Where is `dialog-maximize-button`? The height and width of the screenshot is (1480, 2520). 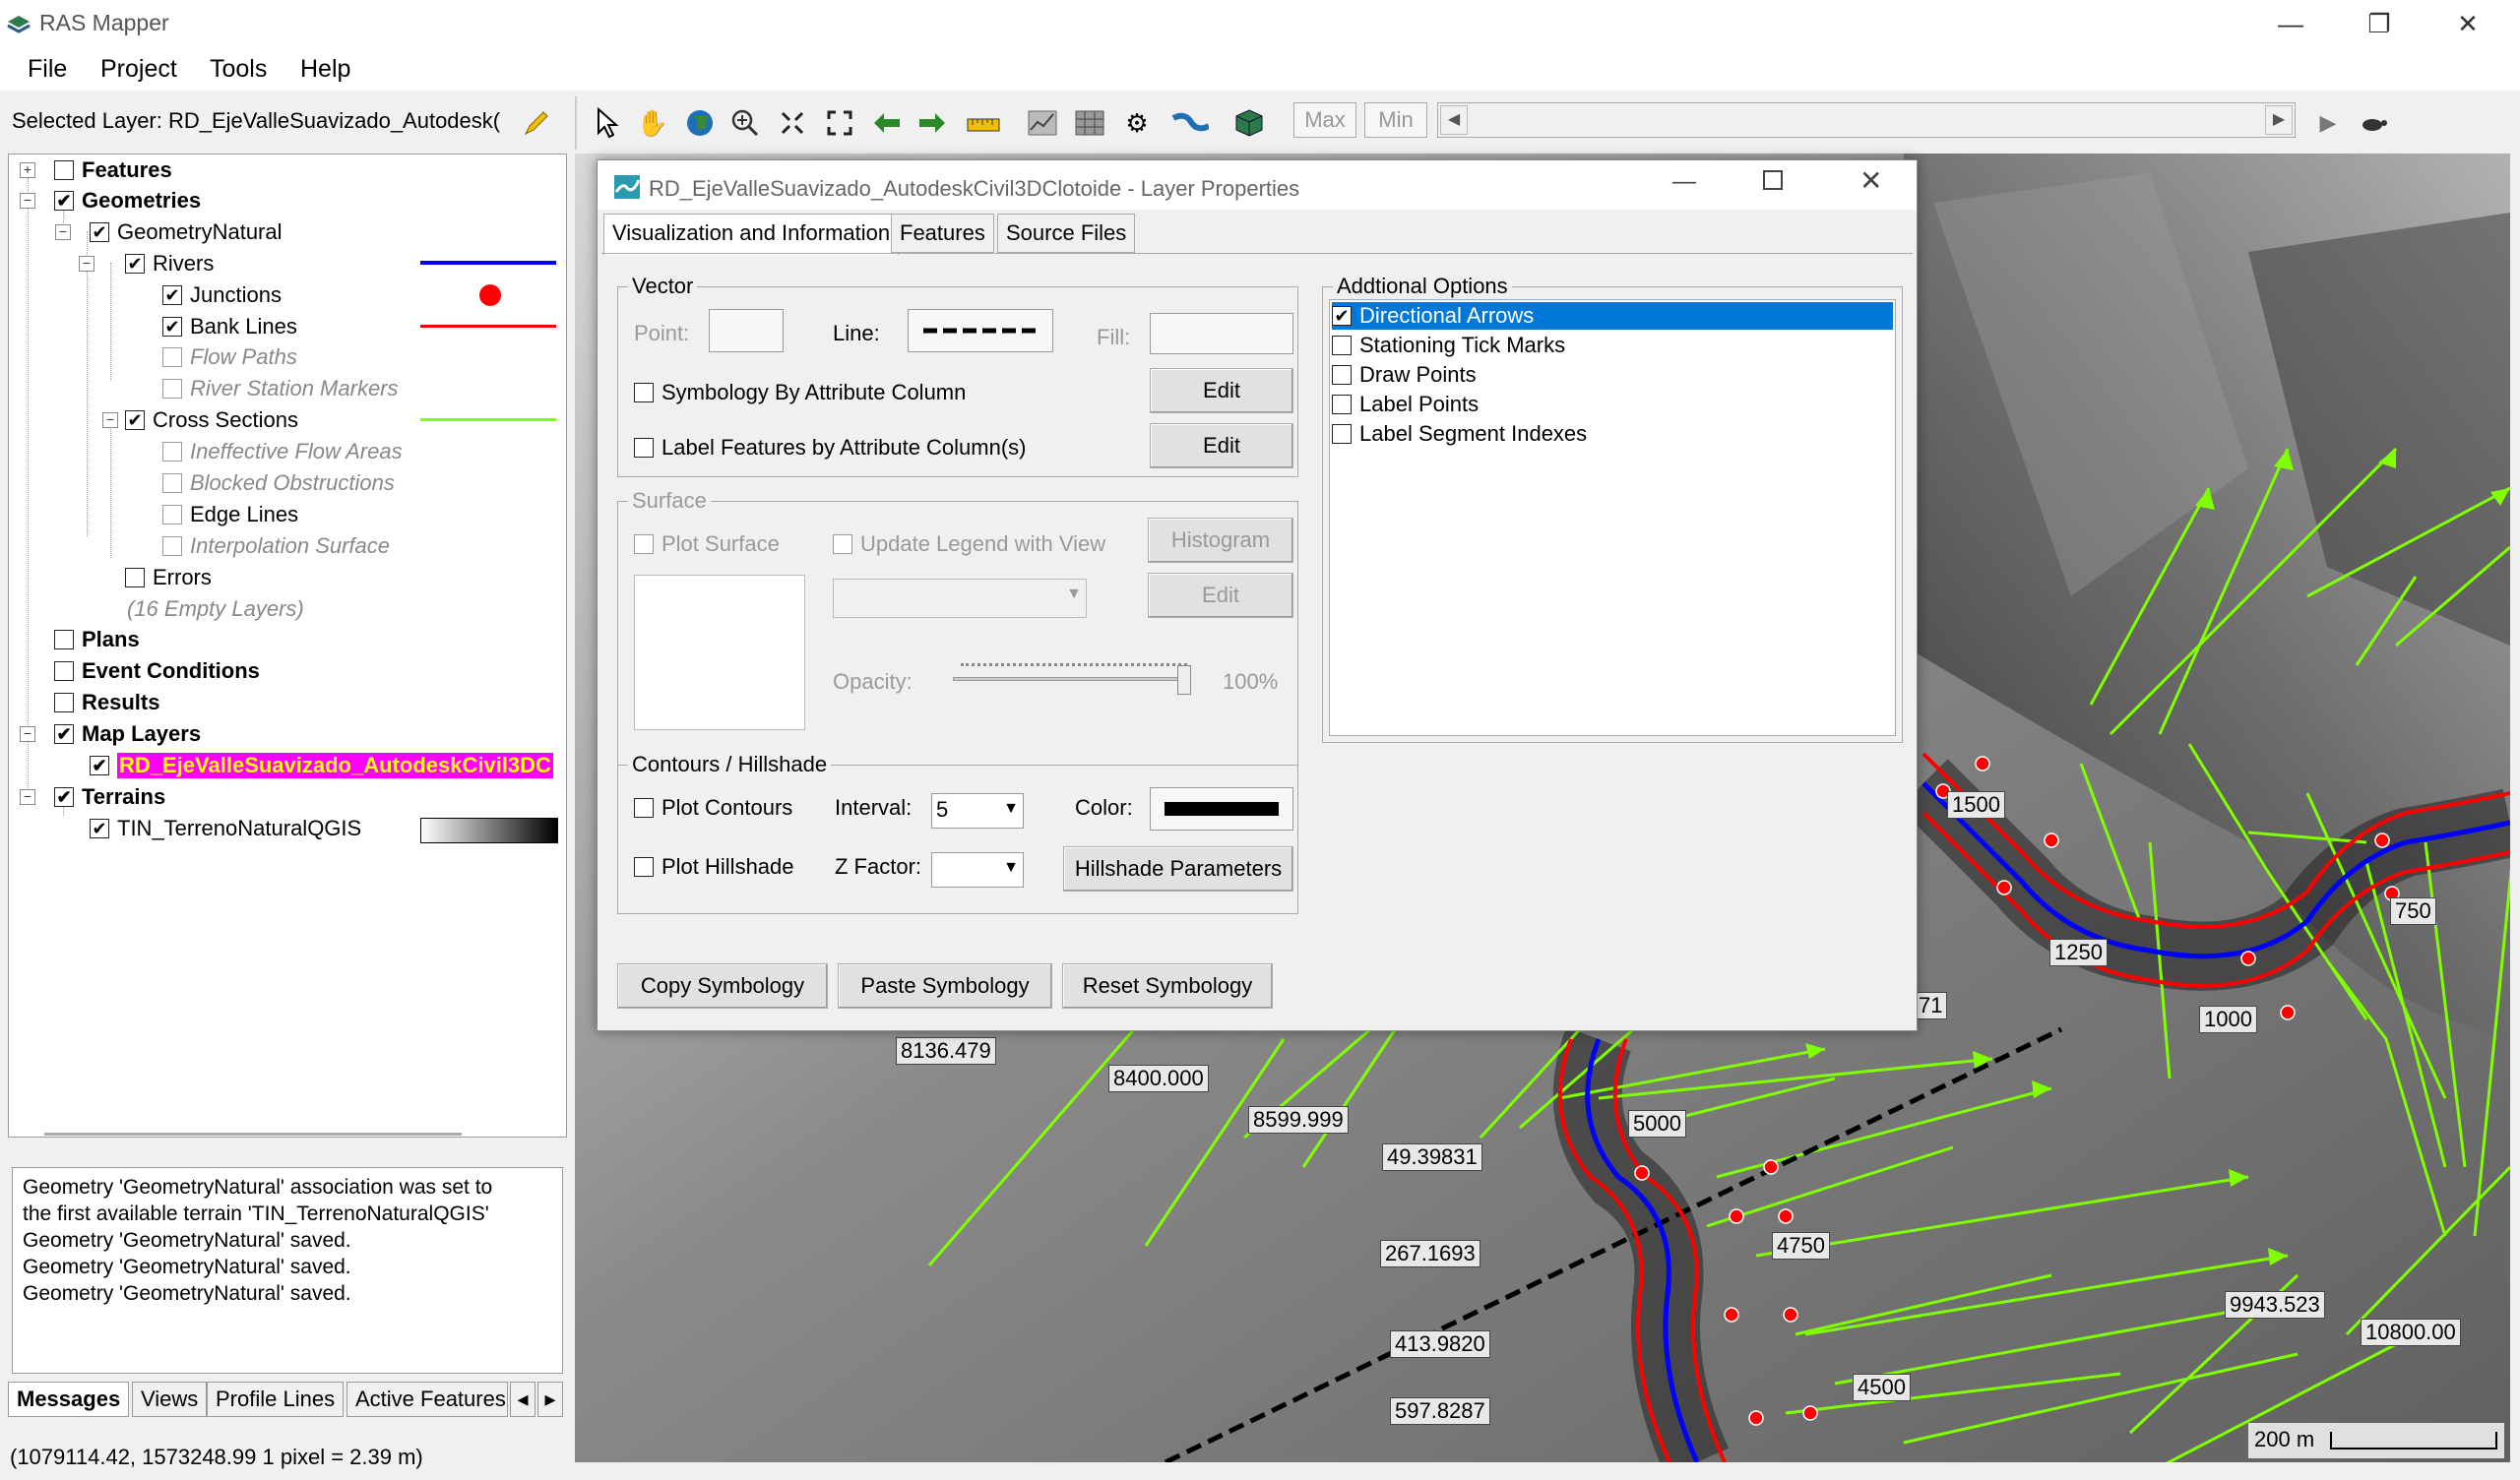
dialog-maximize-button is located at coordinates (1773, 180).